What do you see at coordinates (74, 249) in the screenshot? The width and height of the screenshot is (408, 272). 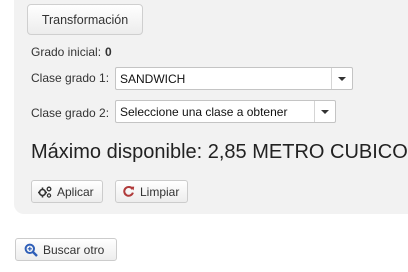 I see `buscar-otro-label: Buscar otro` at bounding box center [74, 249].